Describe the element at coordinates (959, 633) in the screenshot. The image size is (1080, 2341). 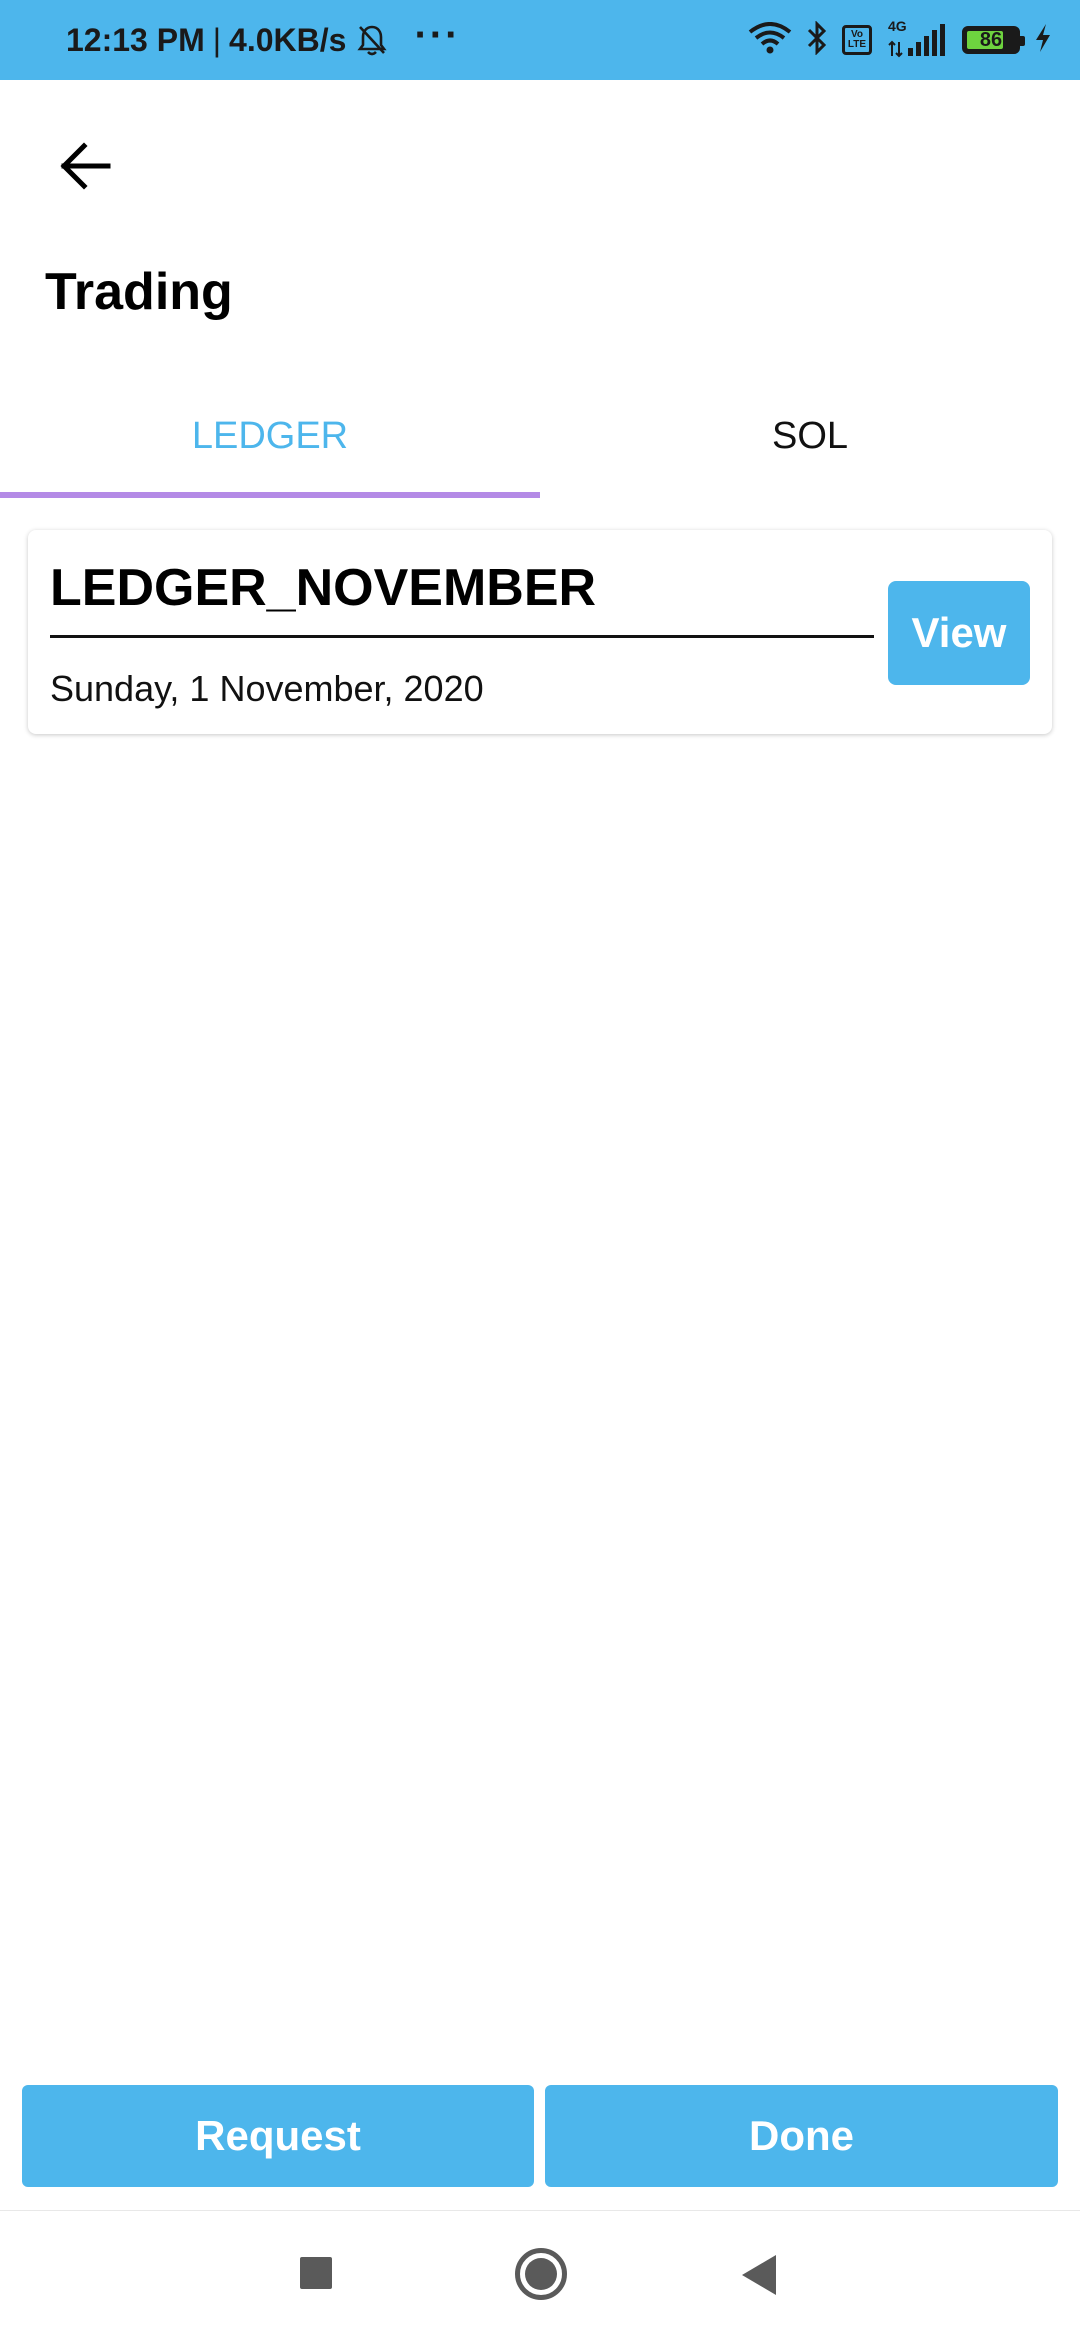
I see `view-button: View` at that location.